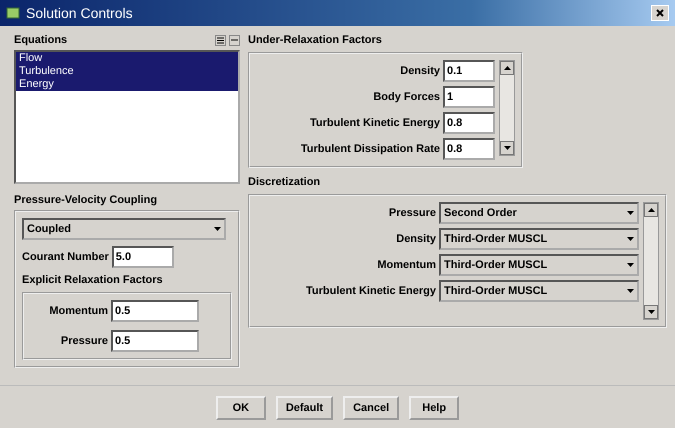  Describe the element at coordinates (315, 40) in the screenshot. I see `section-label: Under-Relaxation Factors` at that location.